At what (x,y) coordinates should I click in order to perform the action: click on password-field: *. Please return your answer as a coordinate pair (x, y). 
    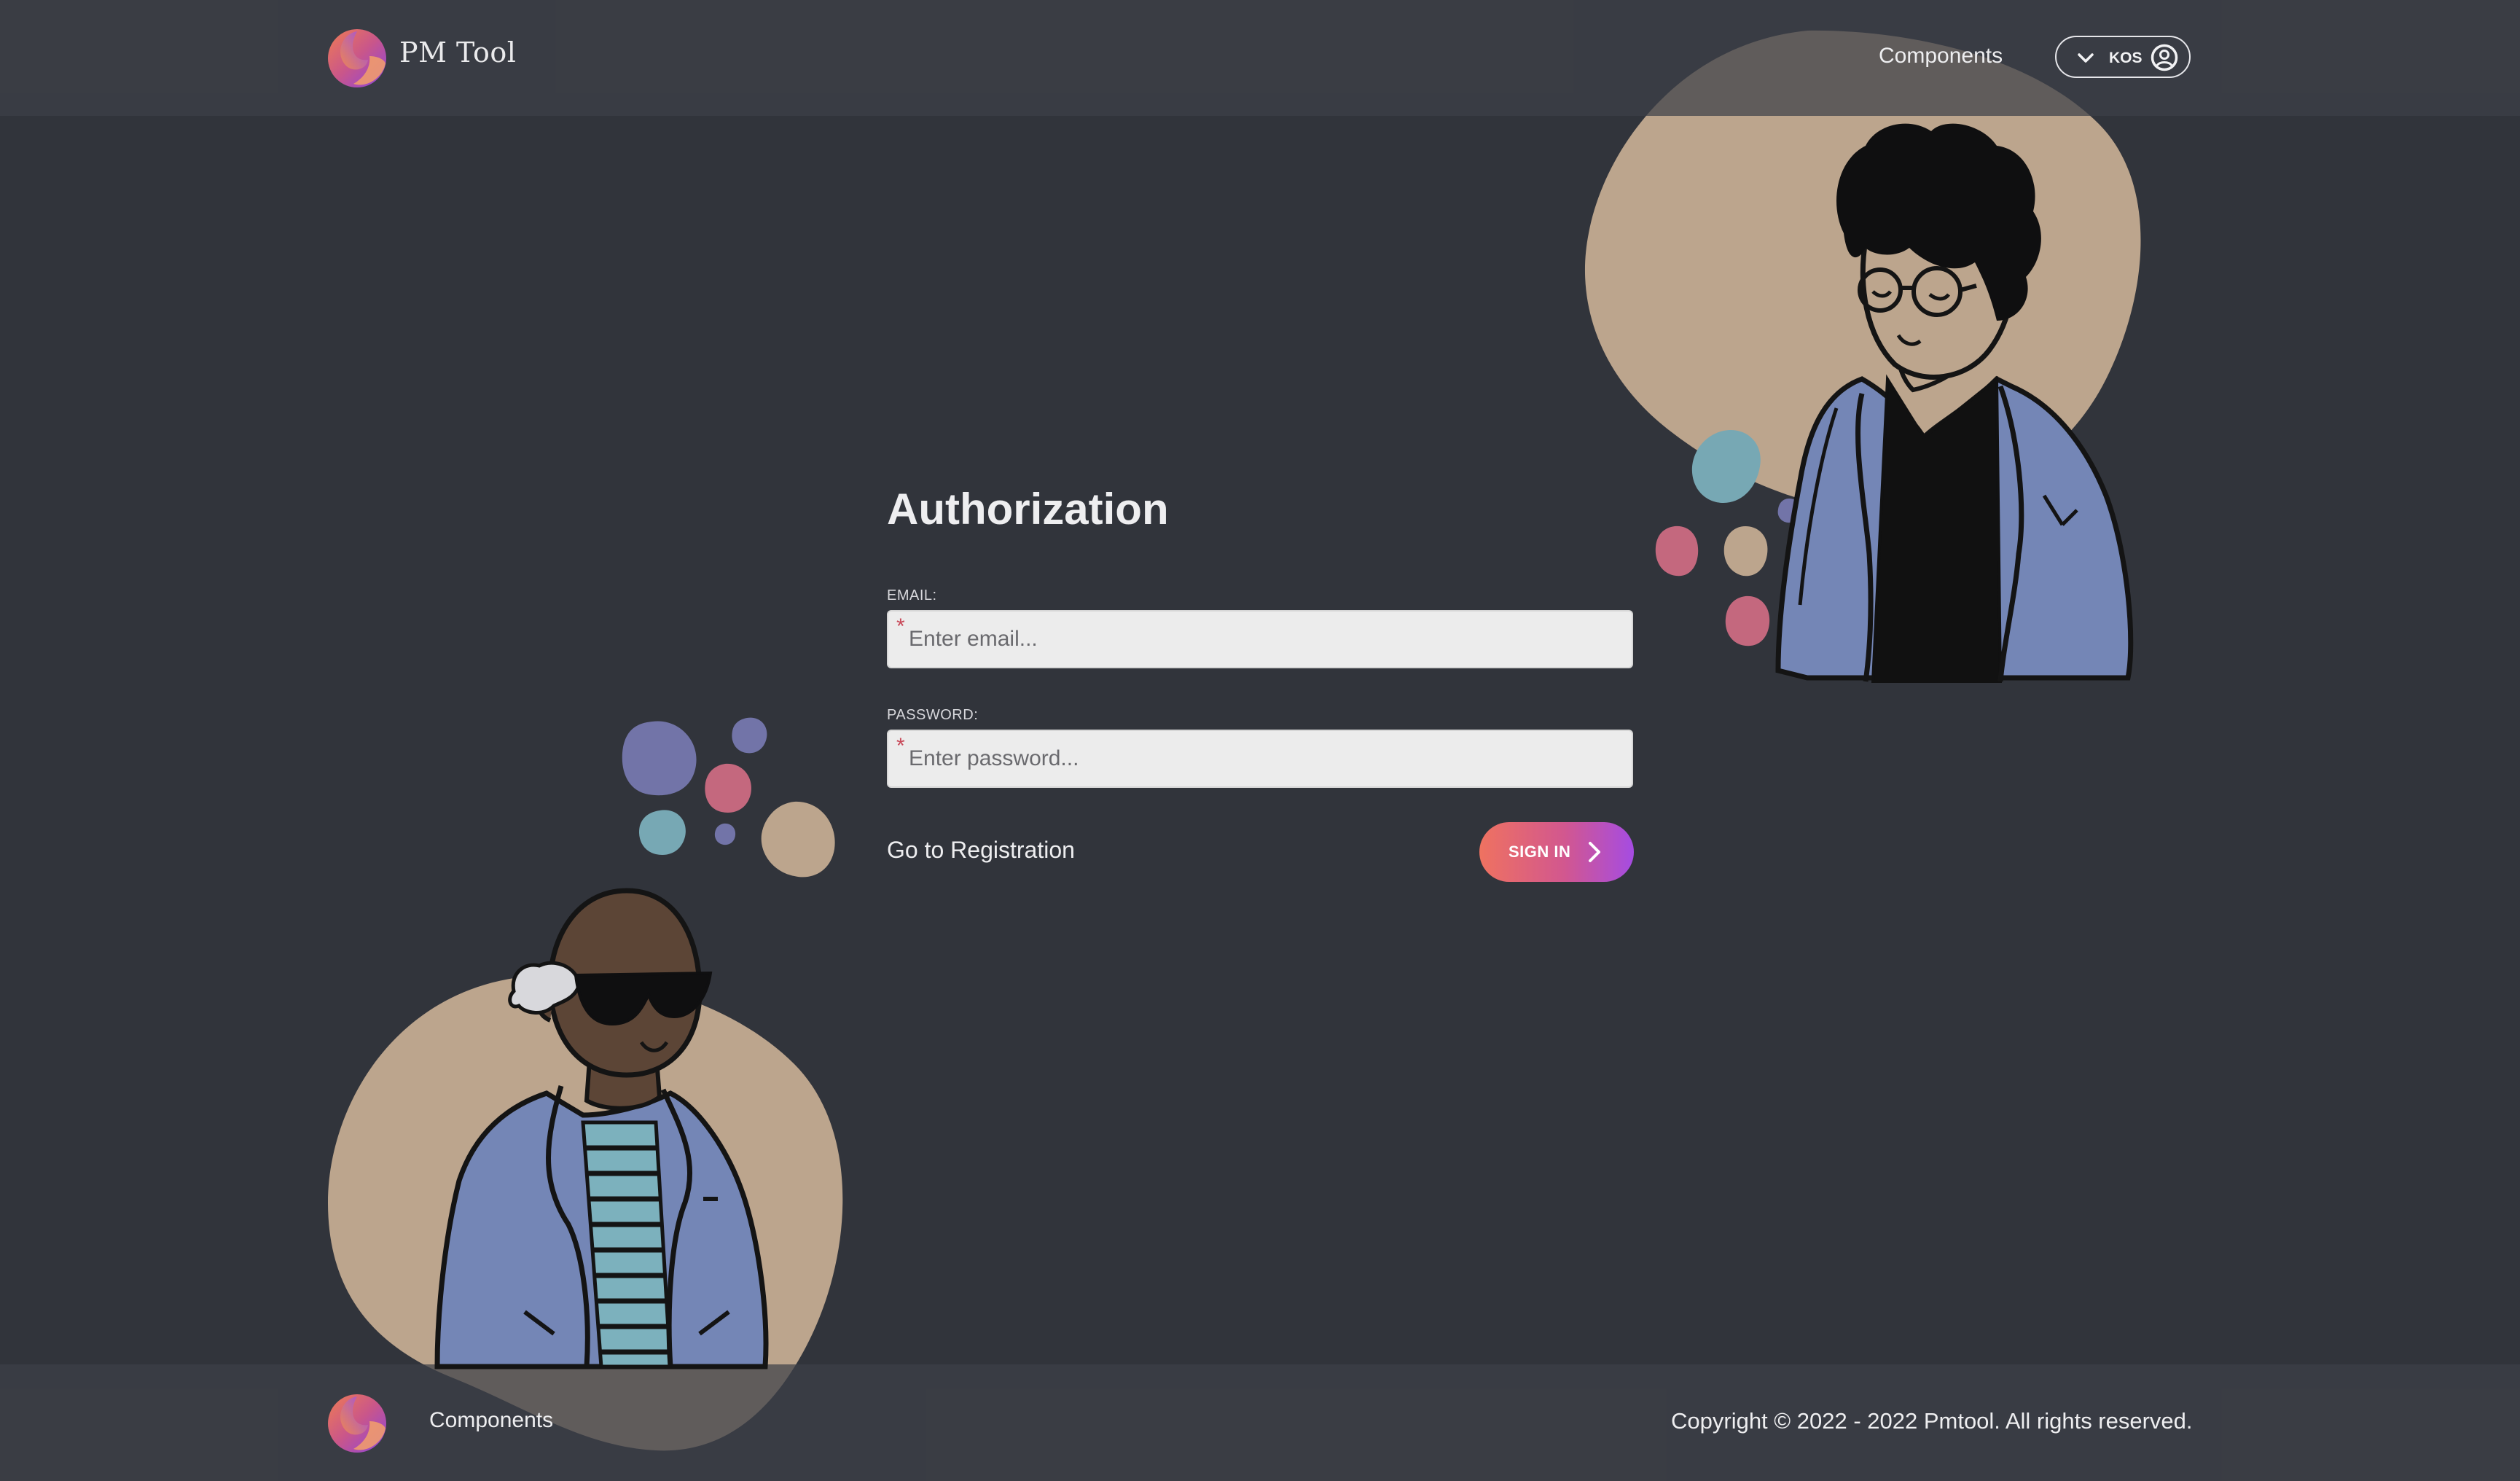
    Looking at the image, I should click on (1260, 759).